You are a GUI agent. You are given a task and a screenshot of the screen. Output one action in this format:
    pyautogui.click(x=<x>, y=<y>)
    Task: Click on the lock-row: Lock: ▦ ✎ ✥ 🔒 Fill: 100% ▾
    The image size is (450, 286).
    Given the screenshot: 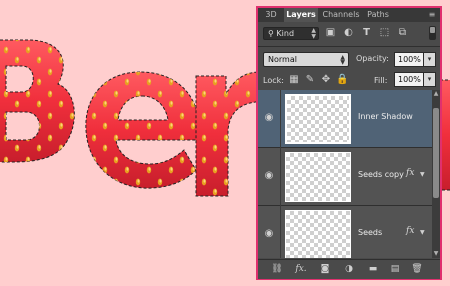 What is the action you would take?
    pyautogui.click(x=349, y=80)
    